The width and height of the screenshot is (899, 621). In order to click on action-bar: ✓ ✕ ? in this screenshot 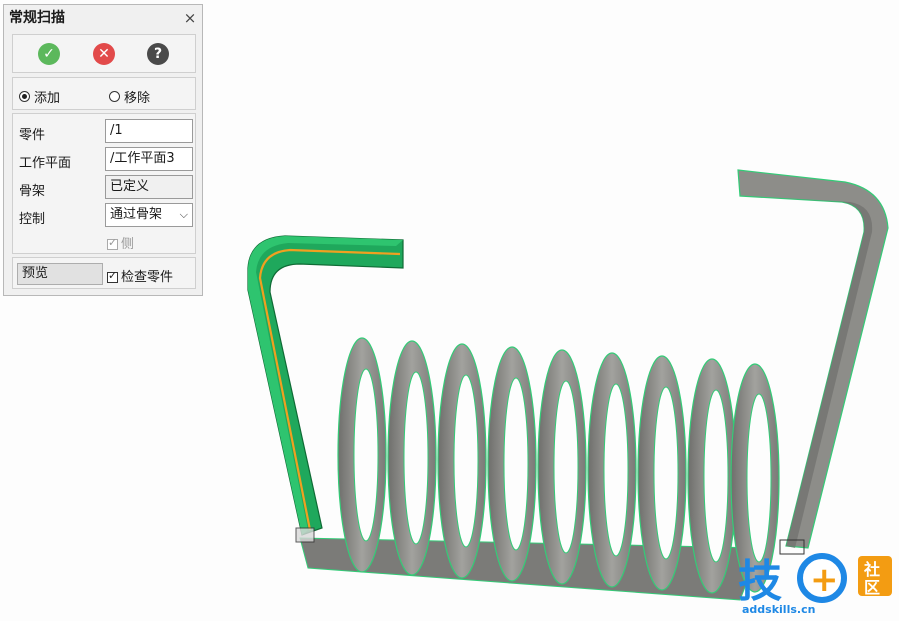, I will do `click(104, 53)`.